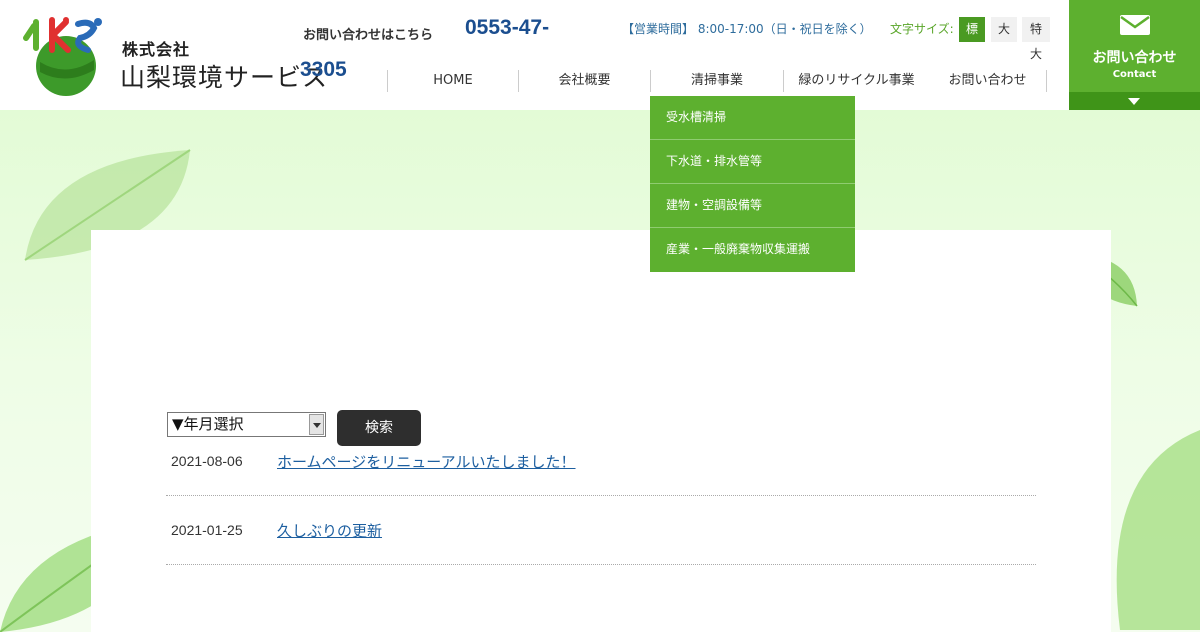 This screenshot has width=1200, height=632. What do you see at coordinates (988, 81) in the screenshot?
I see `nav-item-contact: お問い合わせ` at bounding box center [988, 81].